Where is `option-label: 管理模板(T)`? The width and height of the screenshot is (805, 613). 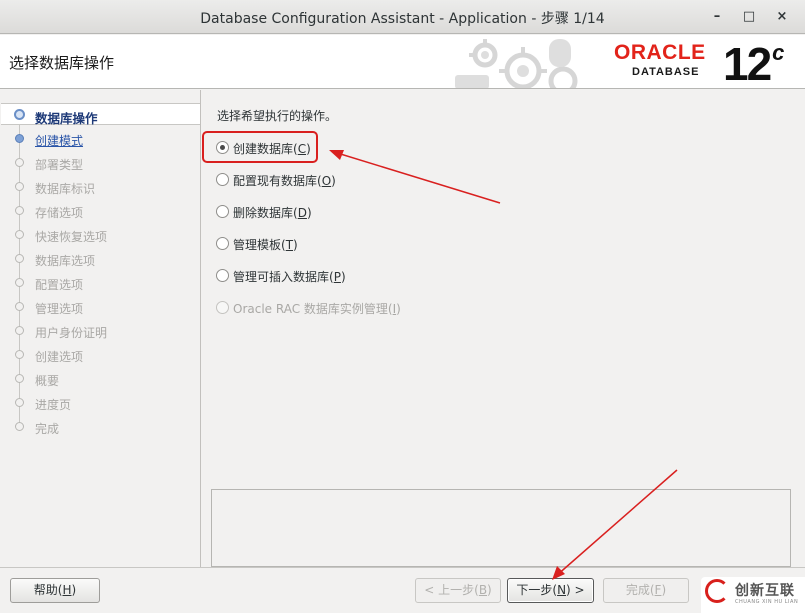
option-label: 管理模板(T) is located at coordinates (265, 244).